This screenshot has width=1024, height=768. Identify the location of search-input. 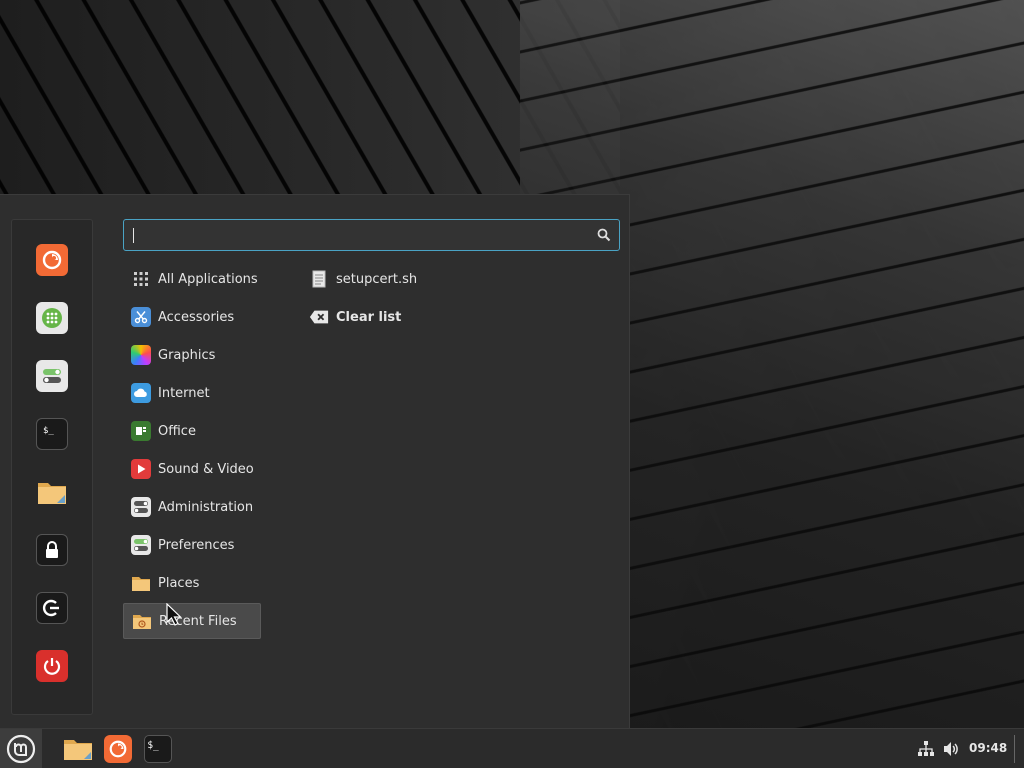
(357, 235).